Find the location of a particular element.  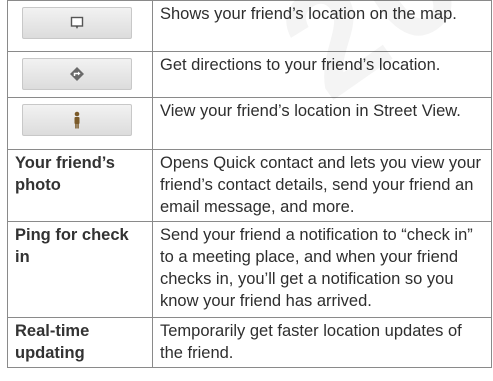

table-row: Shows your friend’s location on the map. is located at coordinates (249, 26).